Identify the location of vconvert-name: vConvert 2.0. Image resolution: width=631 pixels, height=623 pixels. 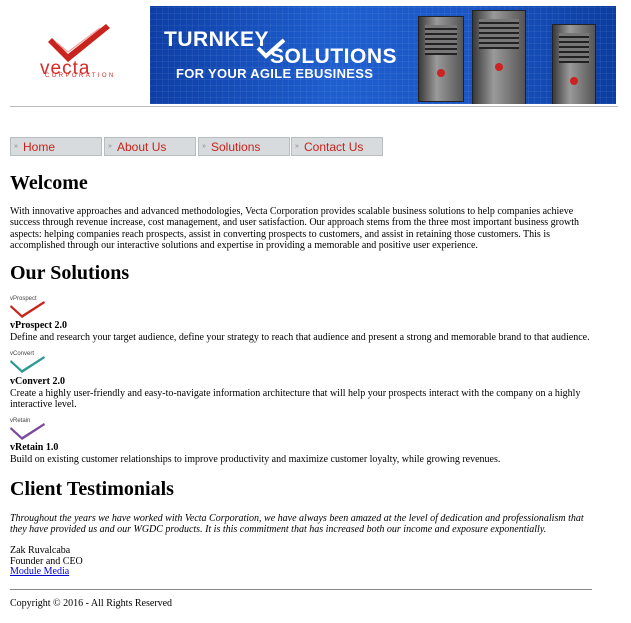
(37, 381).